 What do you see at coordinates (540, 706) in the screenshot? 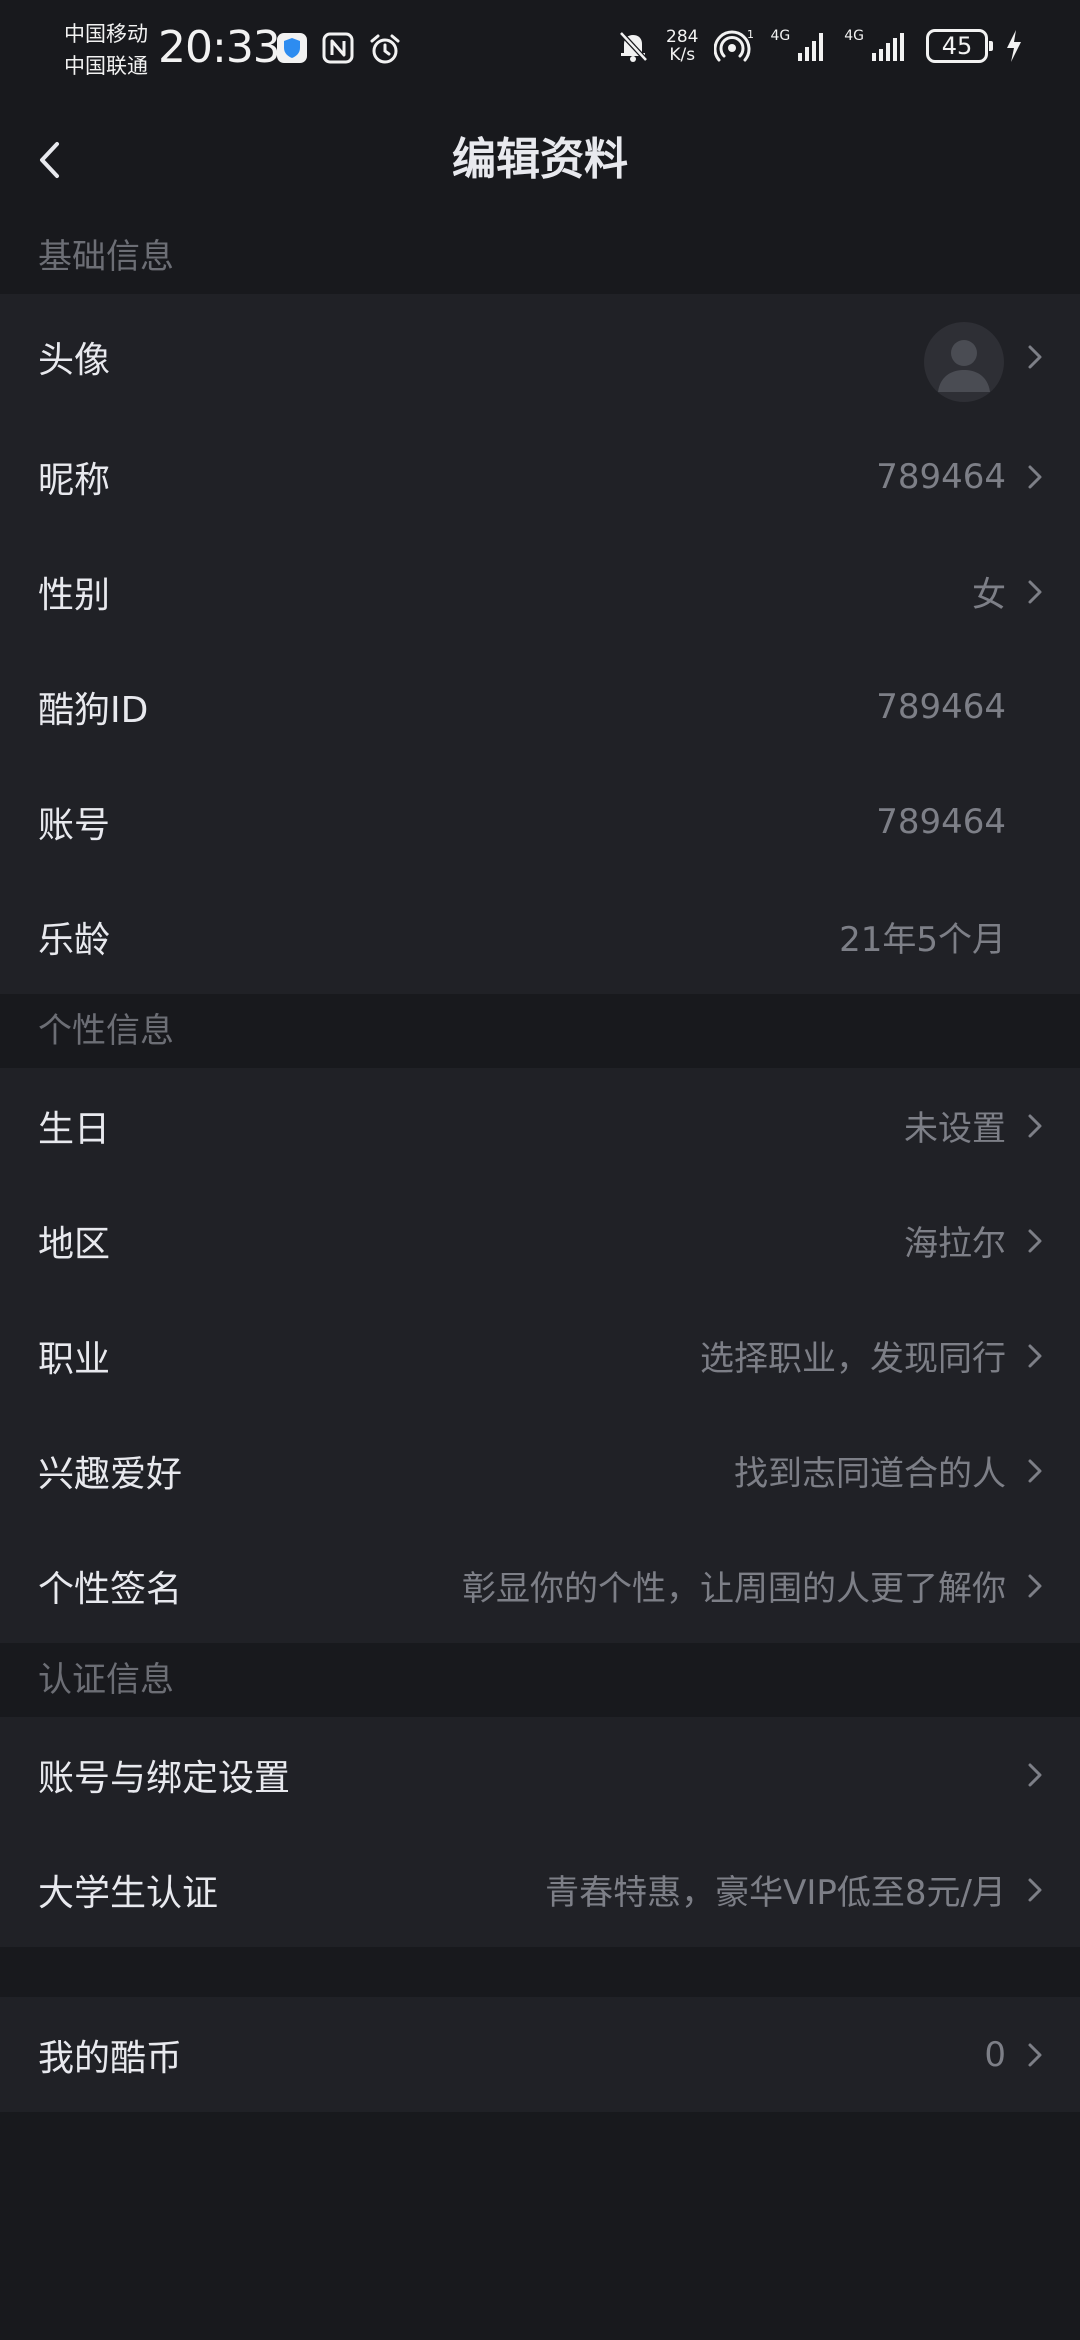
I see `kugou-id-row: 酷狗ID 789464` at bounding box center [540, 706].